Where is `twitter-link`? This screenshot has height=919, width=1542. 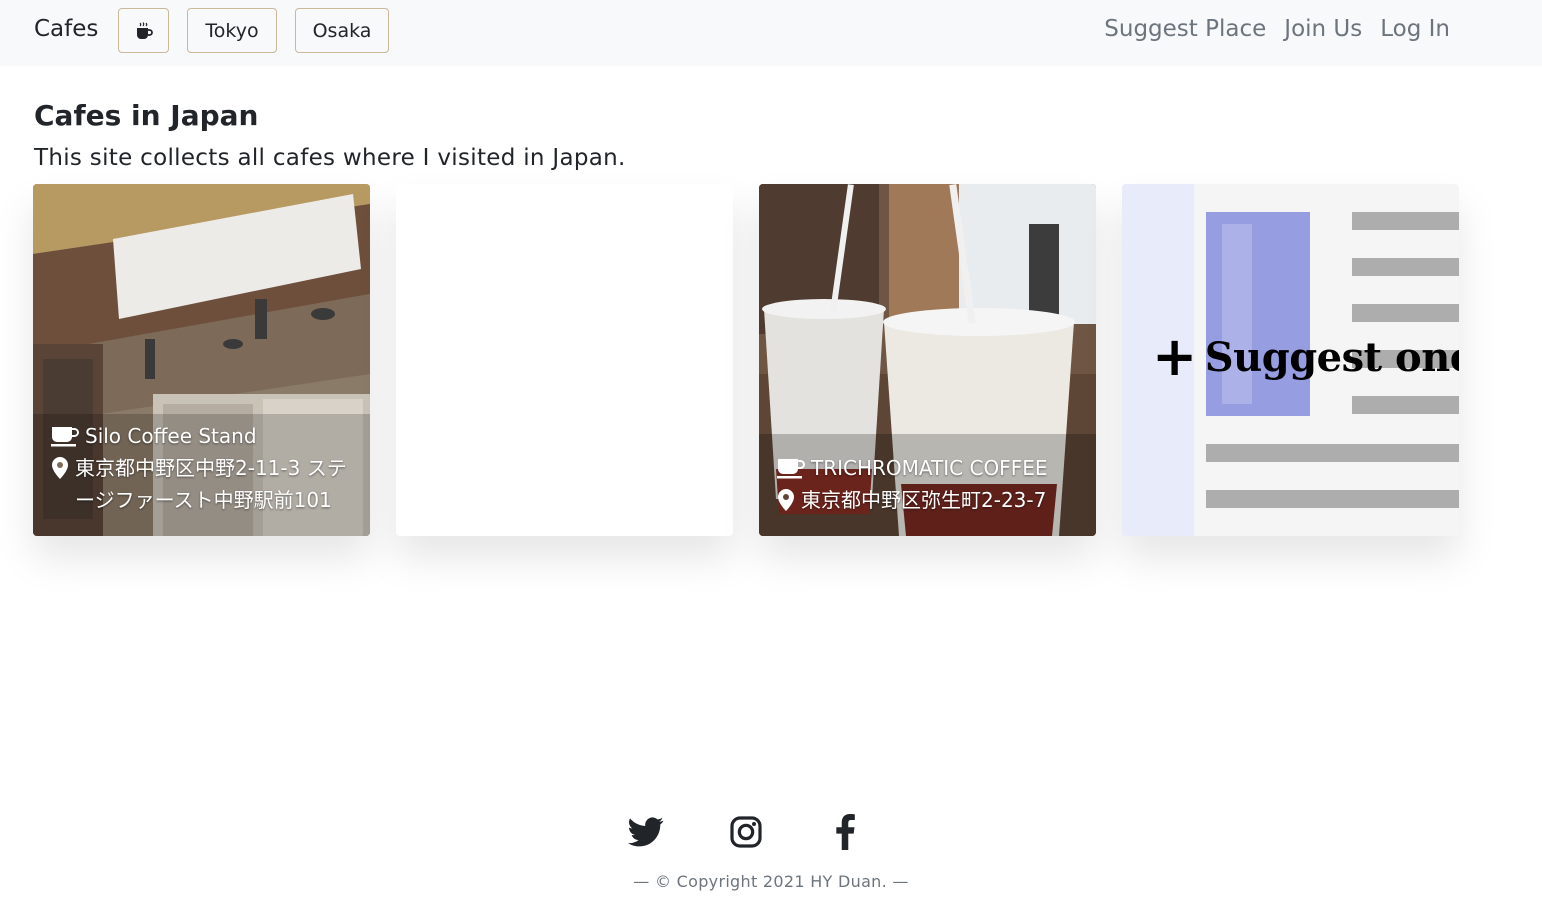
twitter-link is located at coordinates (646, 832).